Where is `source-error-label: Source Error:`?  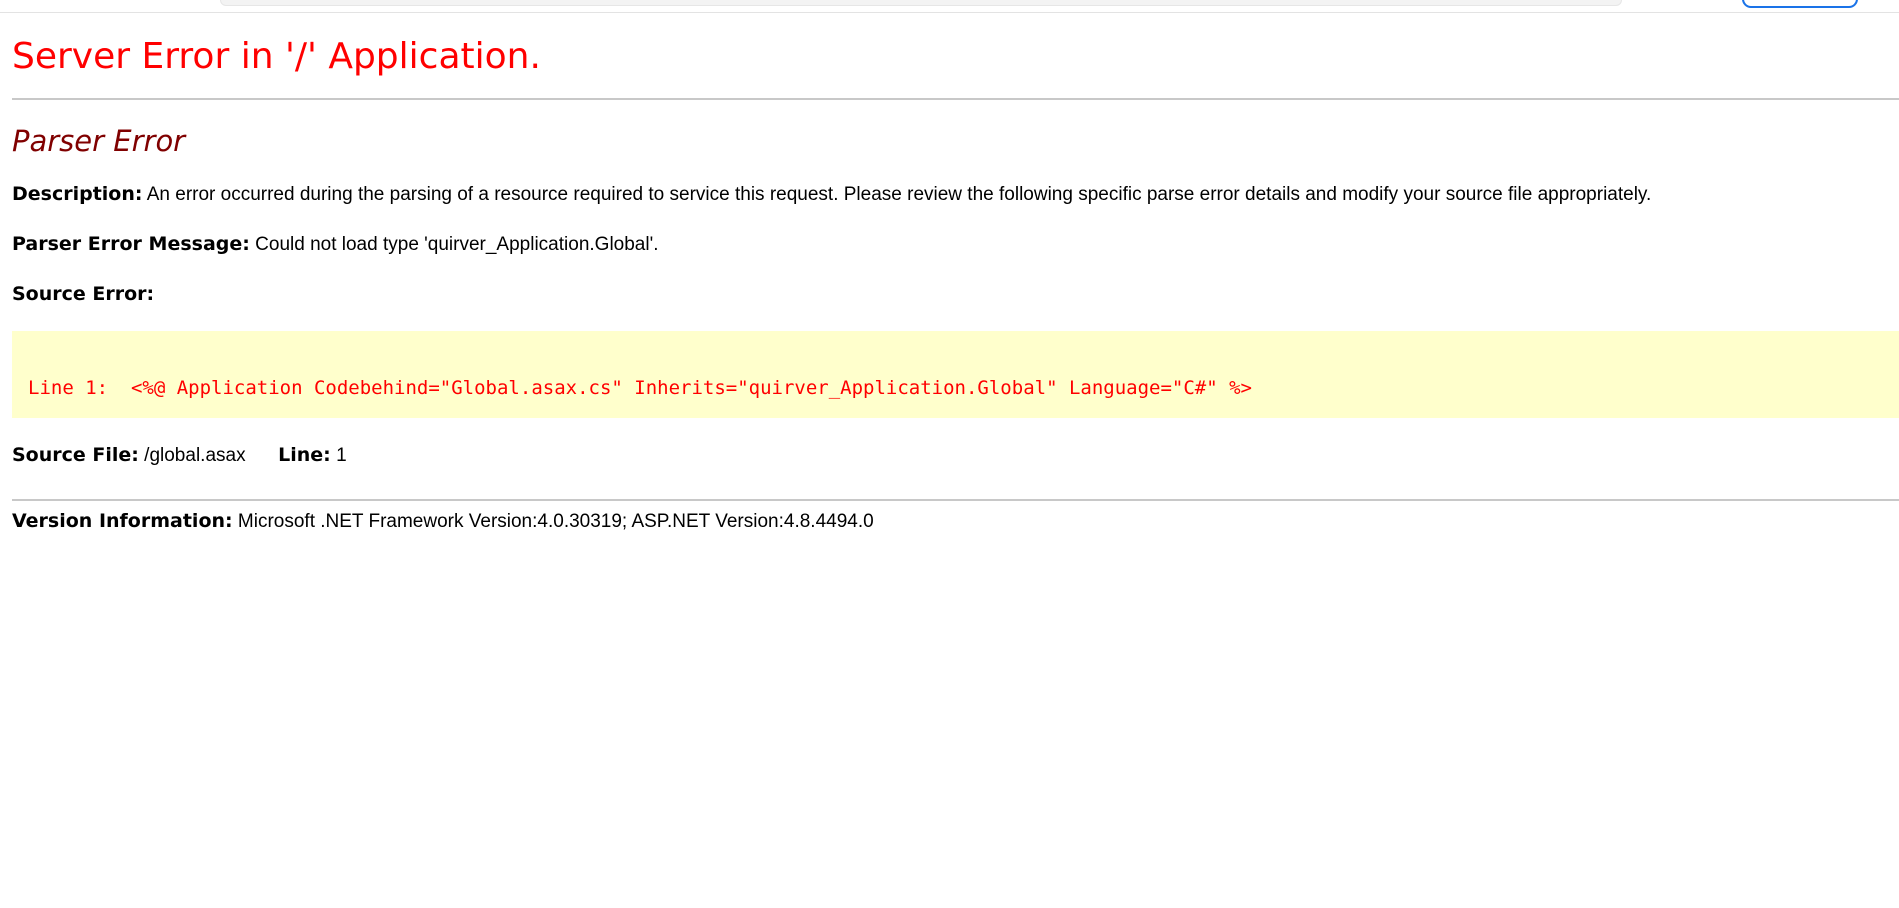
source-error-label: Source Error: is located at coordinates (83, 294).